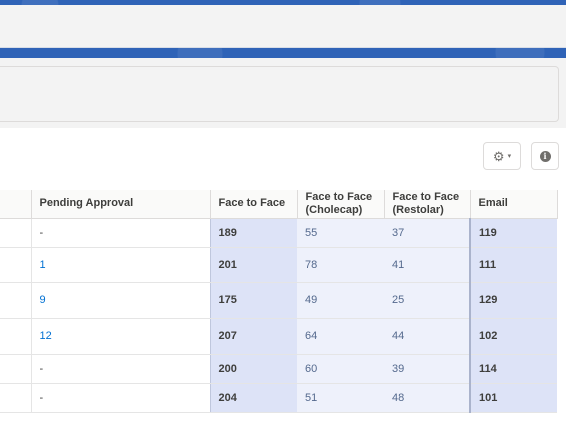  I want to click on table-row: - 189 55 37 119, so click(278, 233).